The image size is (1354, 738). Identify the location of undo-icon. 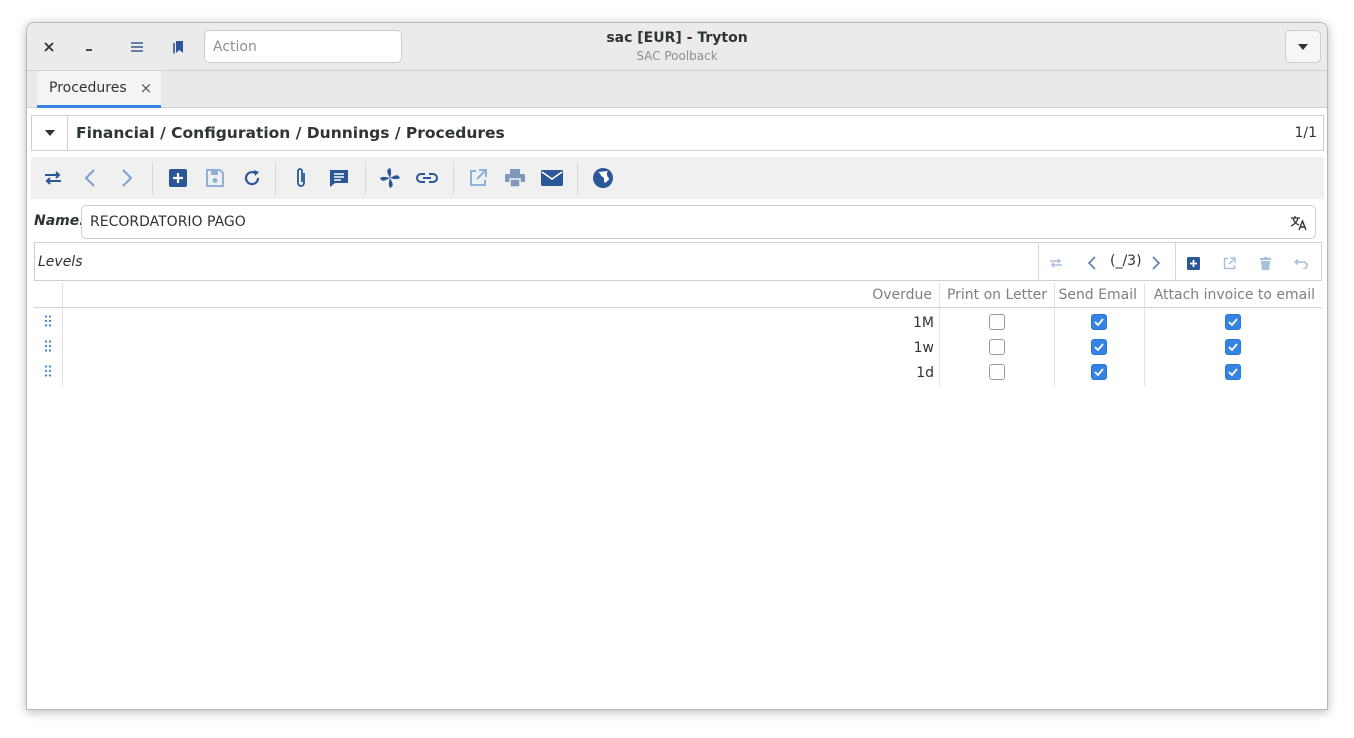
(1301, 263).